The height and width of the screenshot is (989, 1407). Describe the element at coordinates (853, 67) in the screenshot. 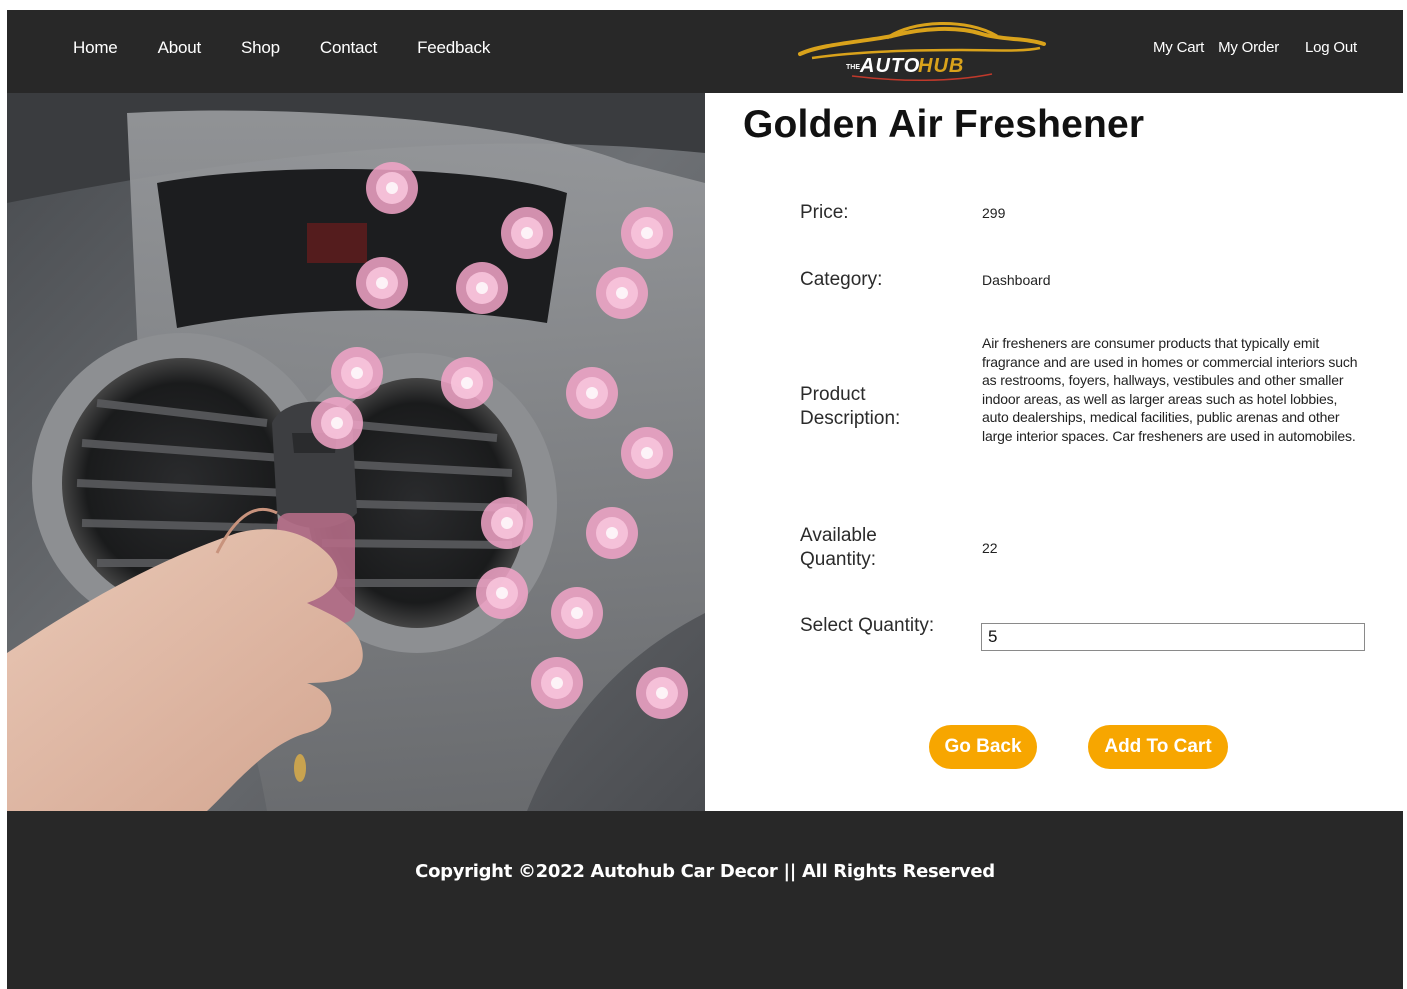

I see `logo-small-text: THE` at that location.